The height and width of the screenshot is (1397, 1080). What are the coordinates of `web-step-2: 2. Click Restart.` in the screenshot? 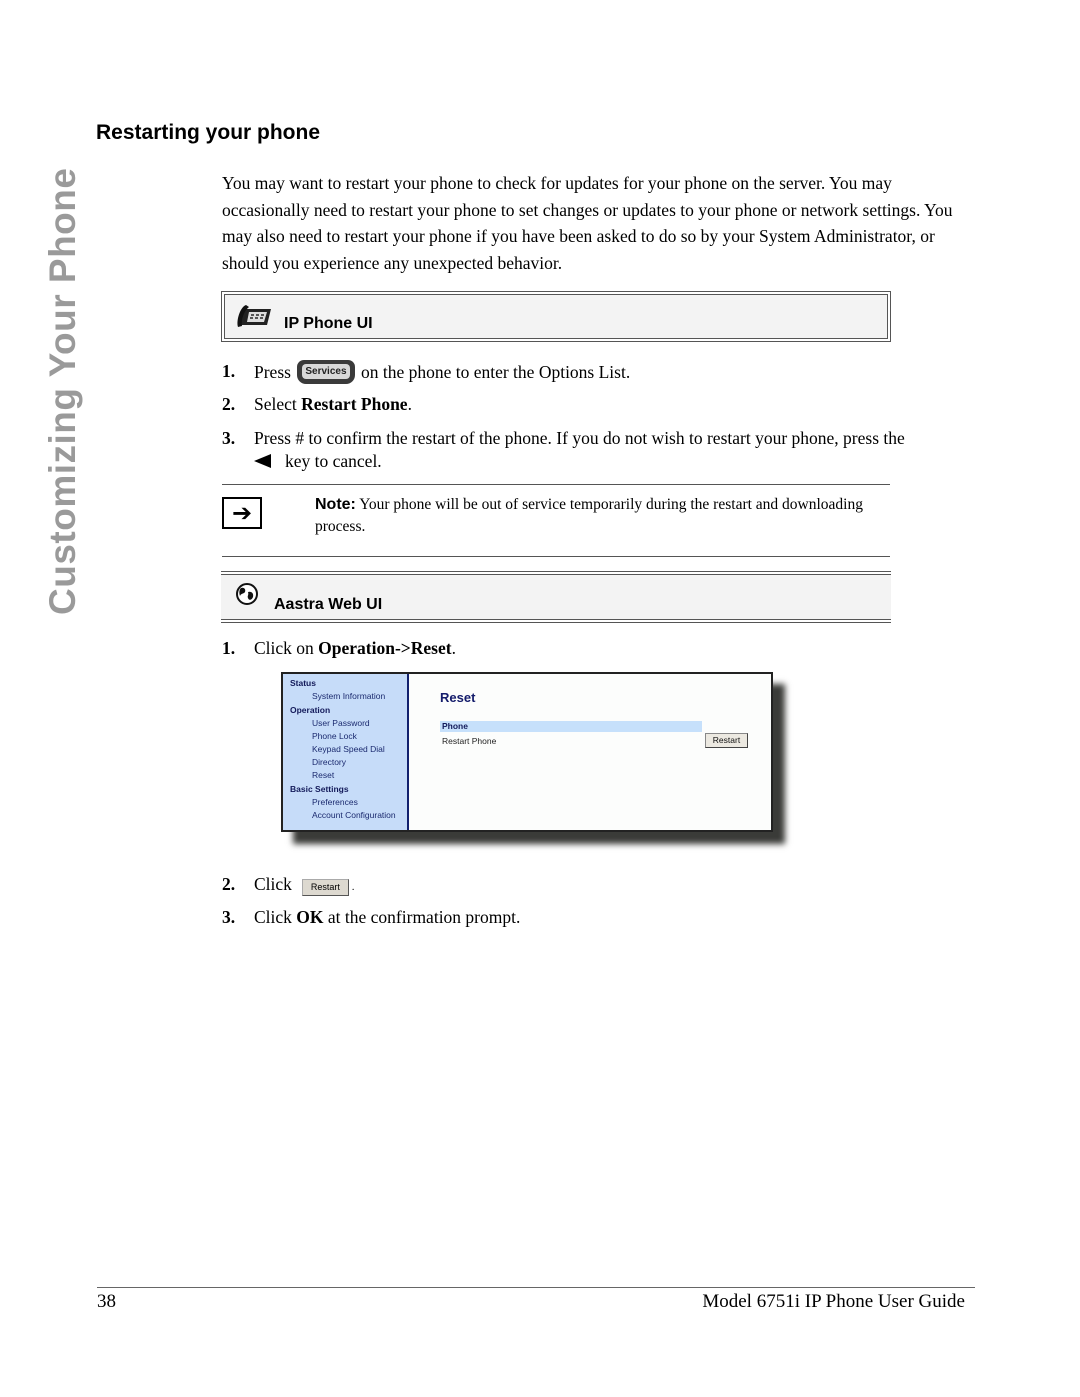 It's located at (602, 886).